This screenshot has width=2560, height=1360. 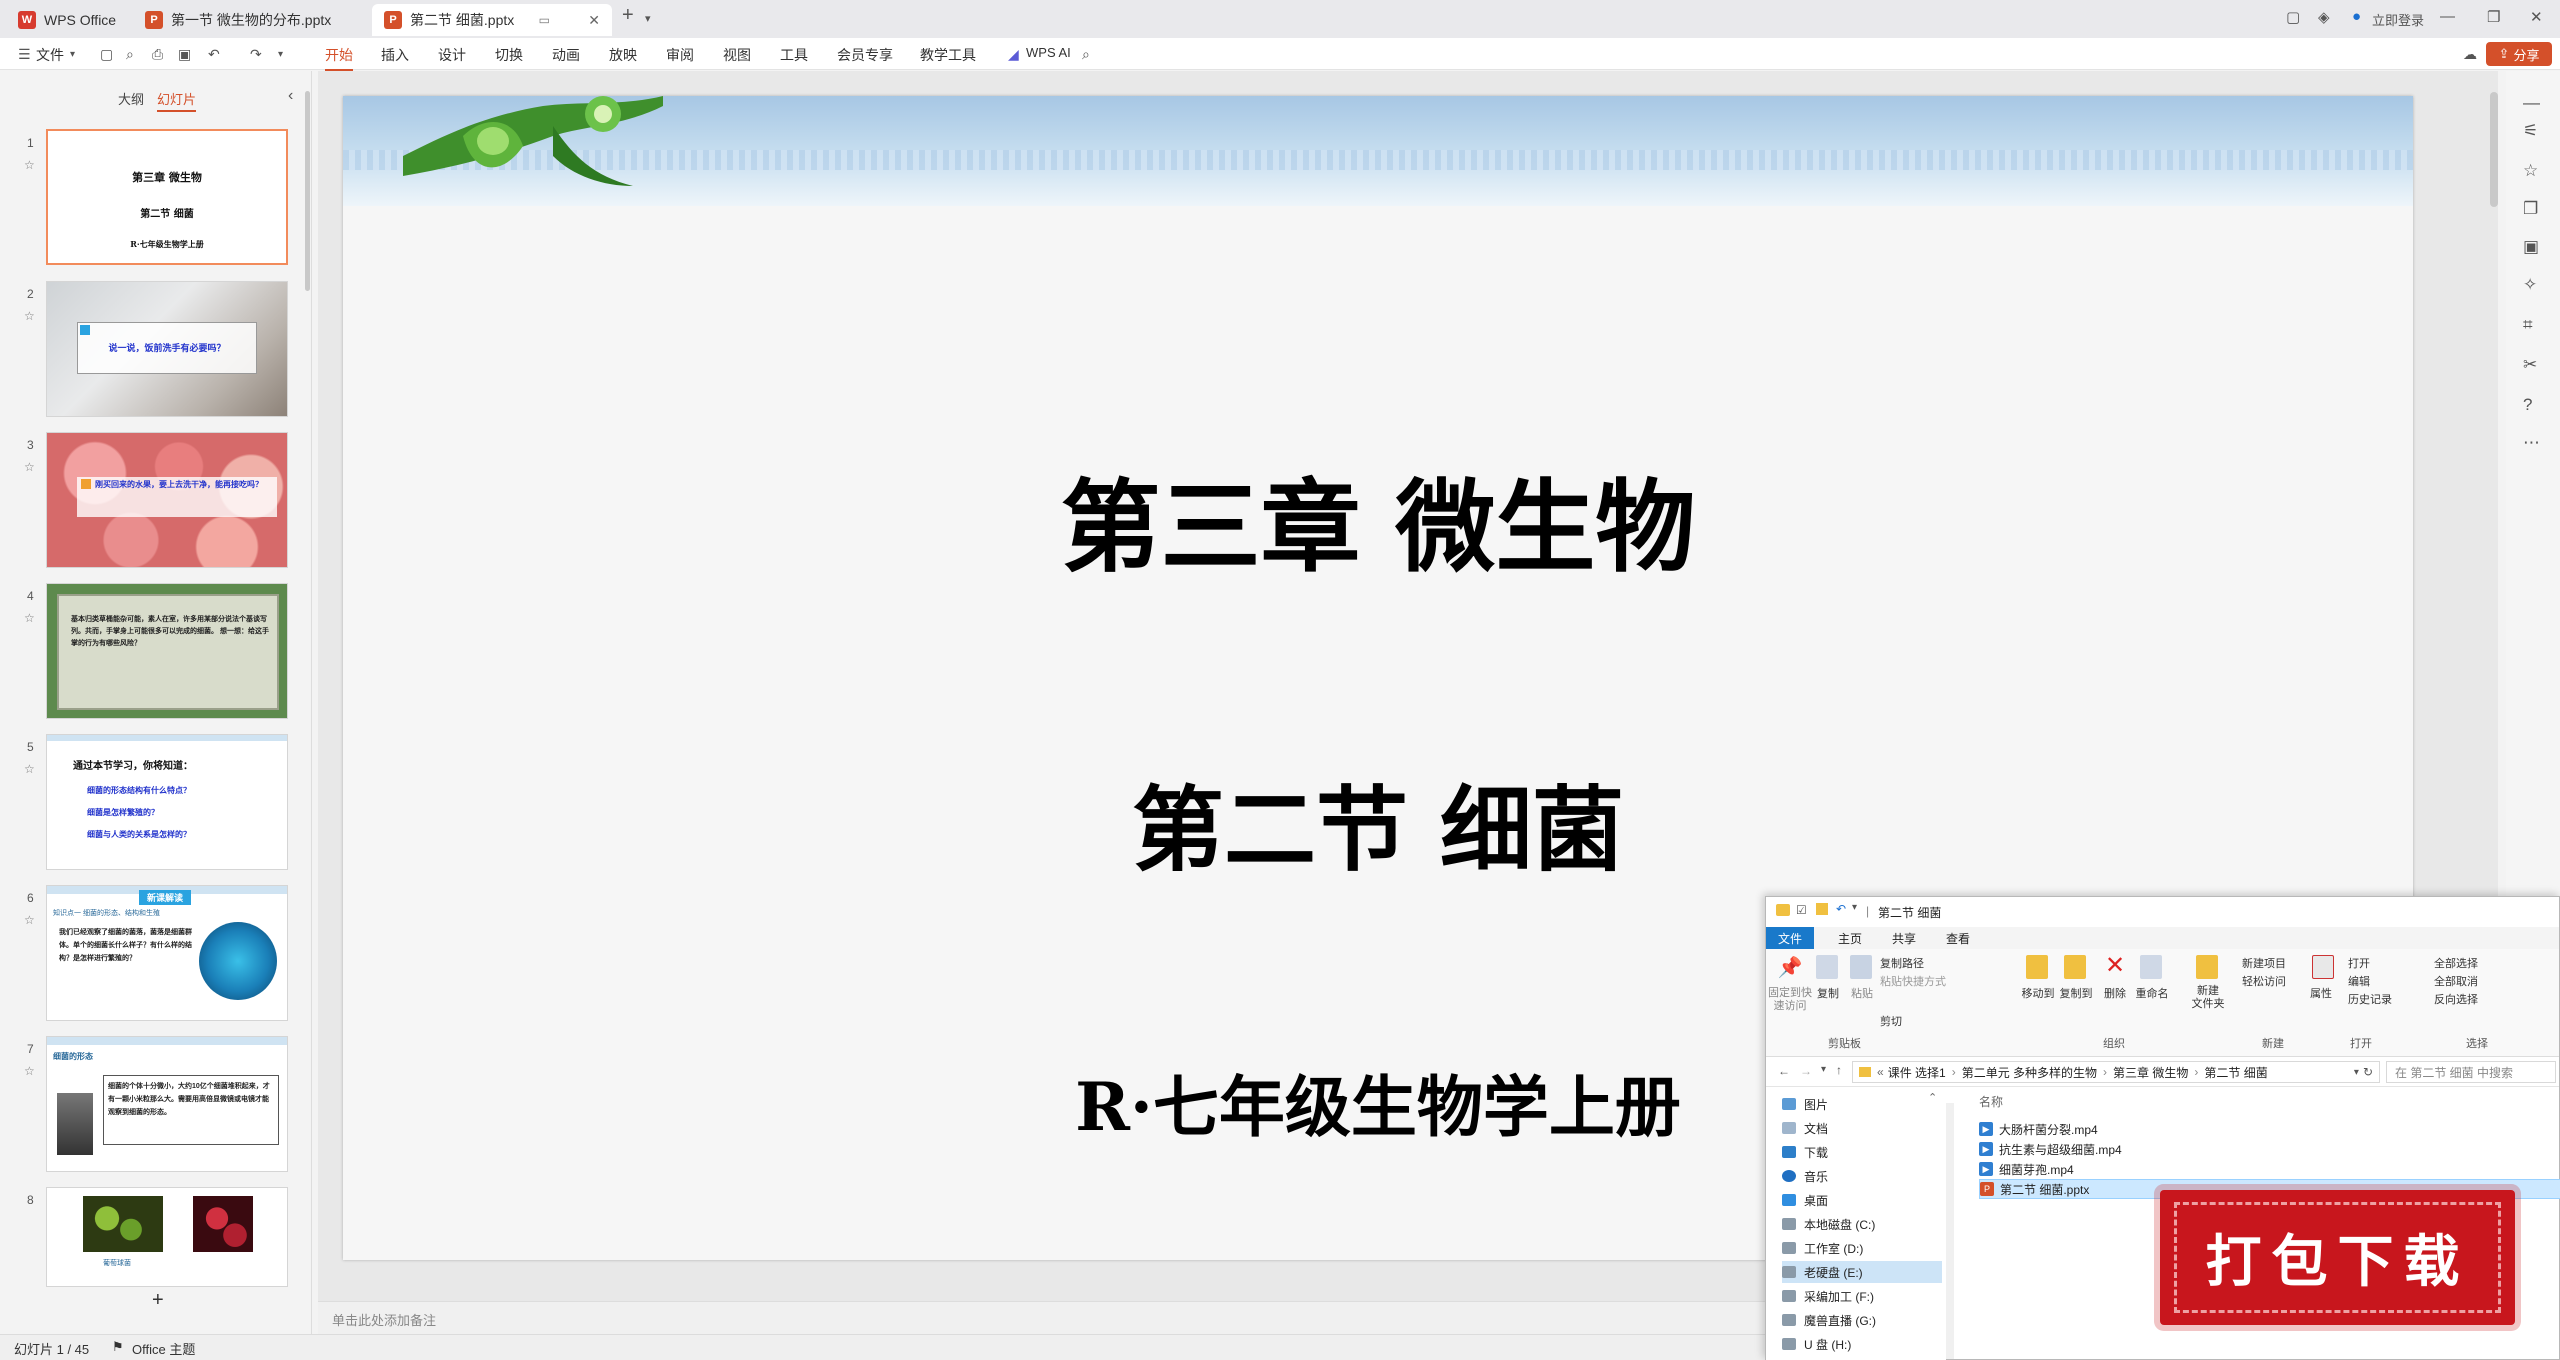 What do you see at coordinates (2528, 325) in the screenshot?
I see `bookmark-icon: ⌗` at bounding box center [2528, 325].